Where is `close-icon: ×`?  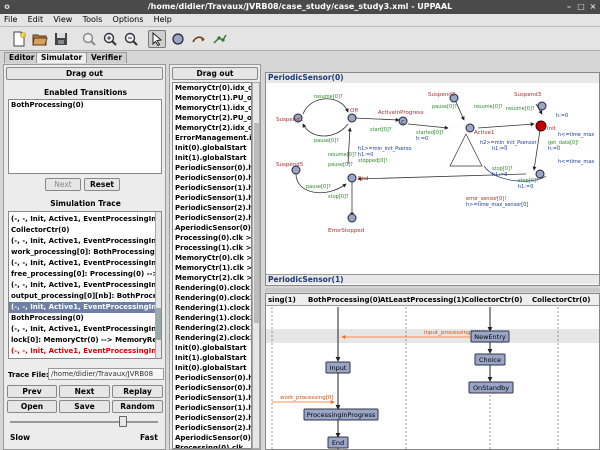
close-icon: × is located at coordinates (593, 7).